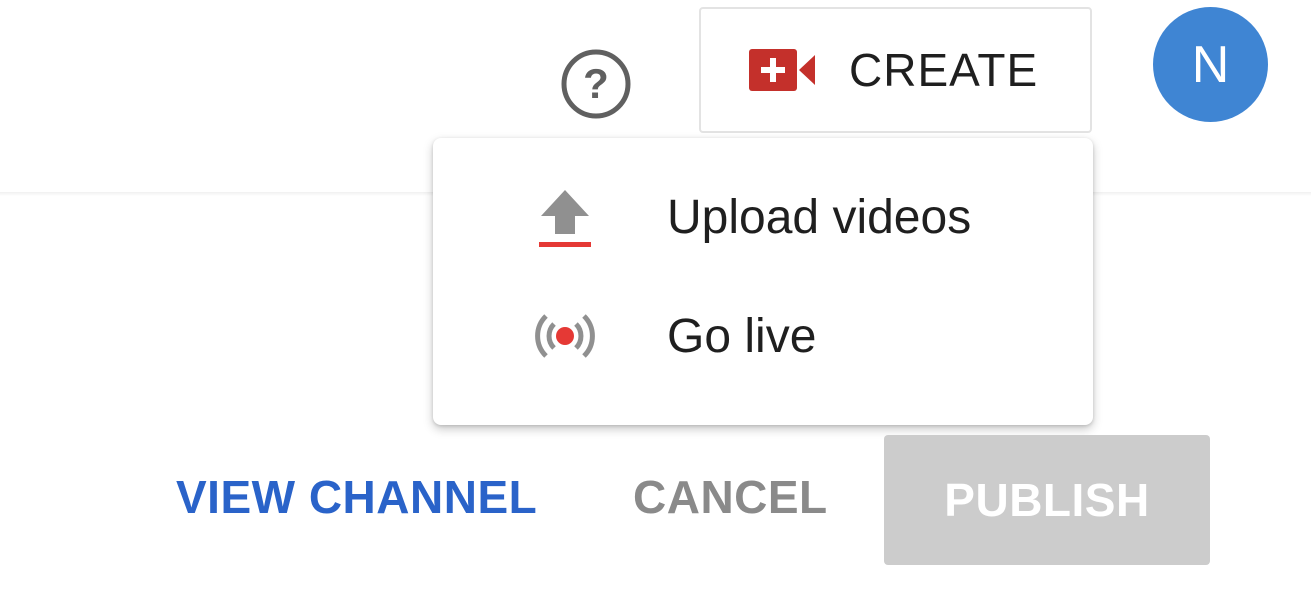 The height and width of the screenshot is (611, 1311). I want to click on publish-button: PUBLISH, so click(1047, 500).